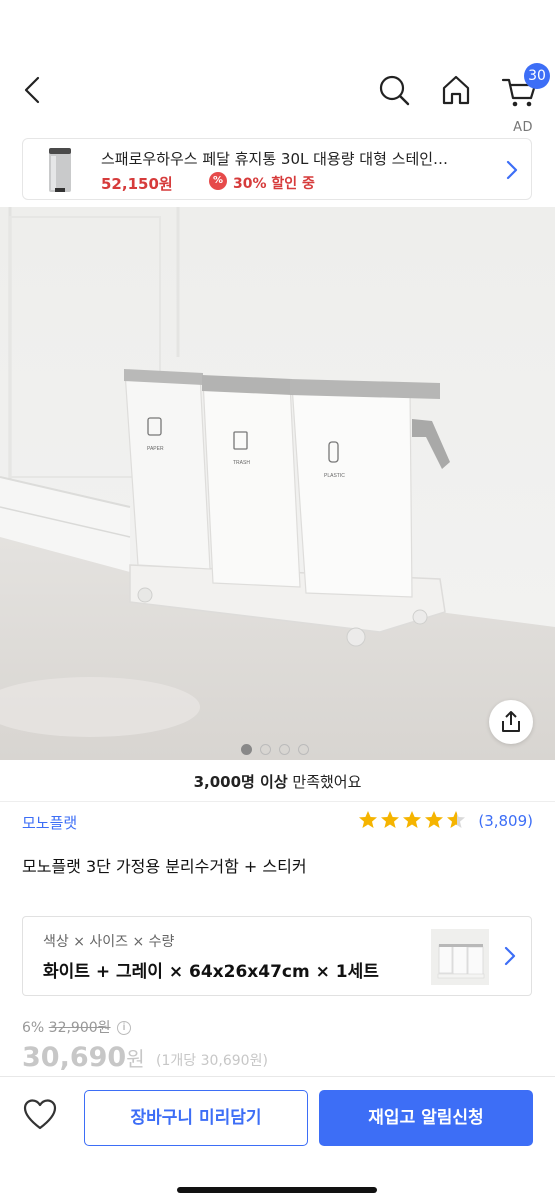  I want to click on sale-price-value: 30,690, so click(74, 1057).